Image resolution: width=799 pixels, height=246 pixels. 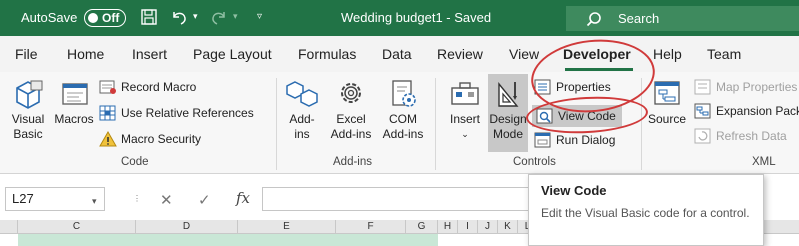 I want to click on record-macro-icon, so click(x=107, y=87).